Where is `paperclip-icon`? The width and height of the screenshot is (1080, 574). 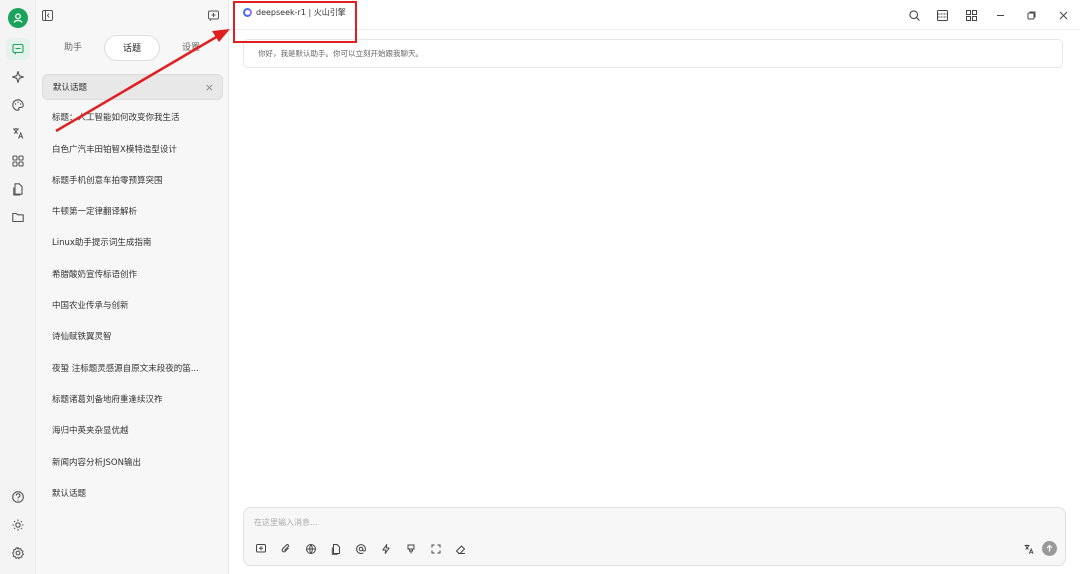
paperclip-icon is located at coordinates (285, 548).